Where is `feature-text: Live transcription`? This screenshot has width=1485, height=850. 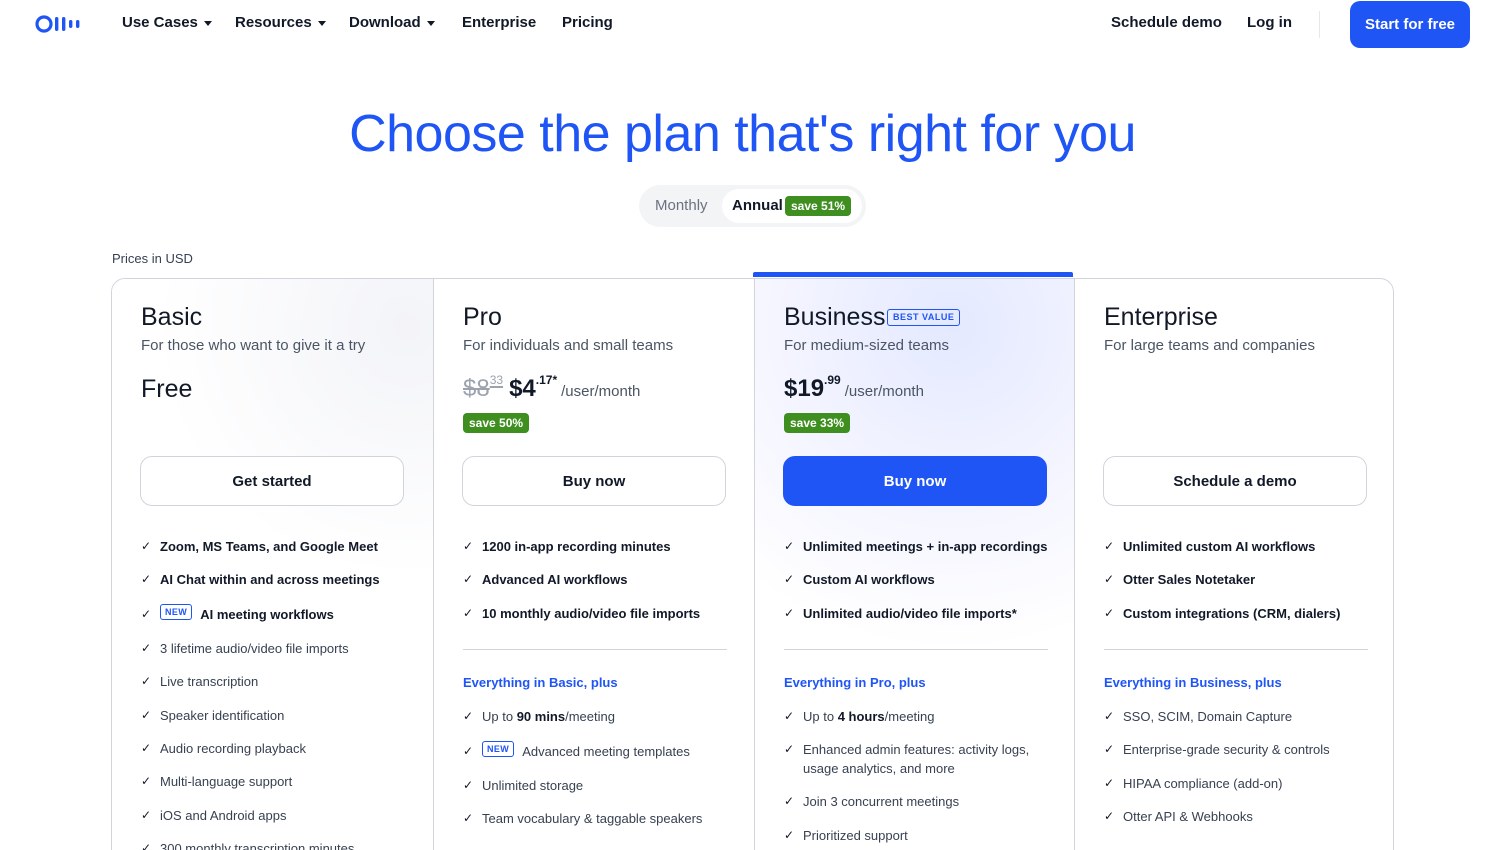
feature-text: Live transcription is located at coordinates (209, 681).